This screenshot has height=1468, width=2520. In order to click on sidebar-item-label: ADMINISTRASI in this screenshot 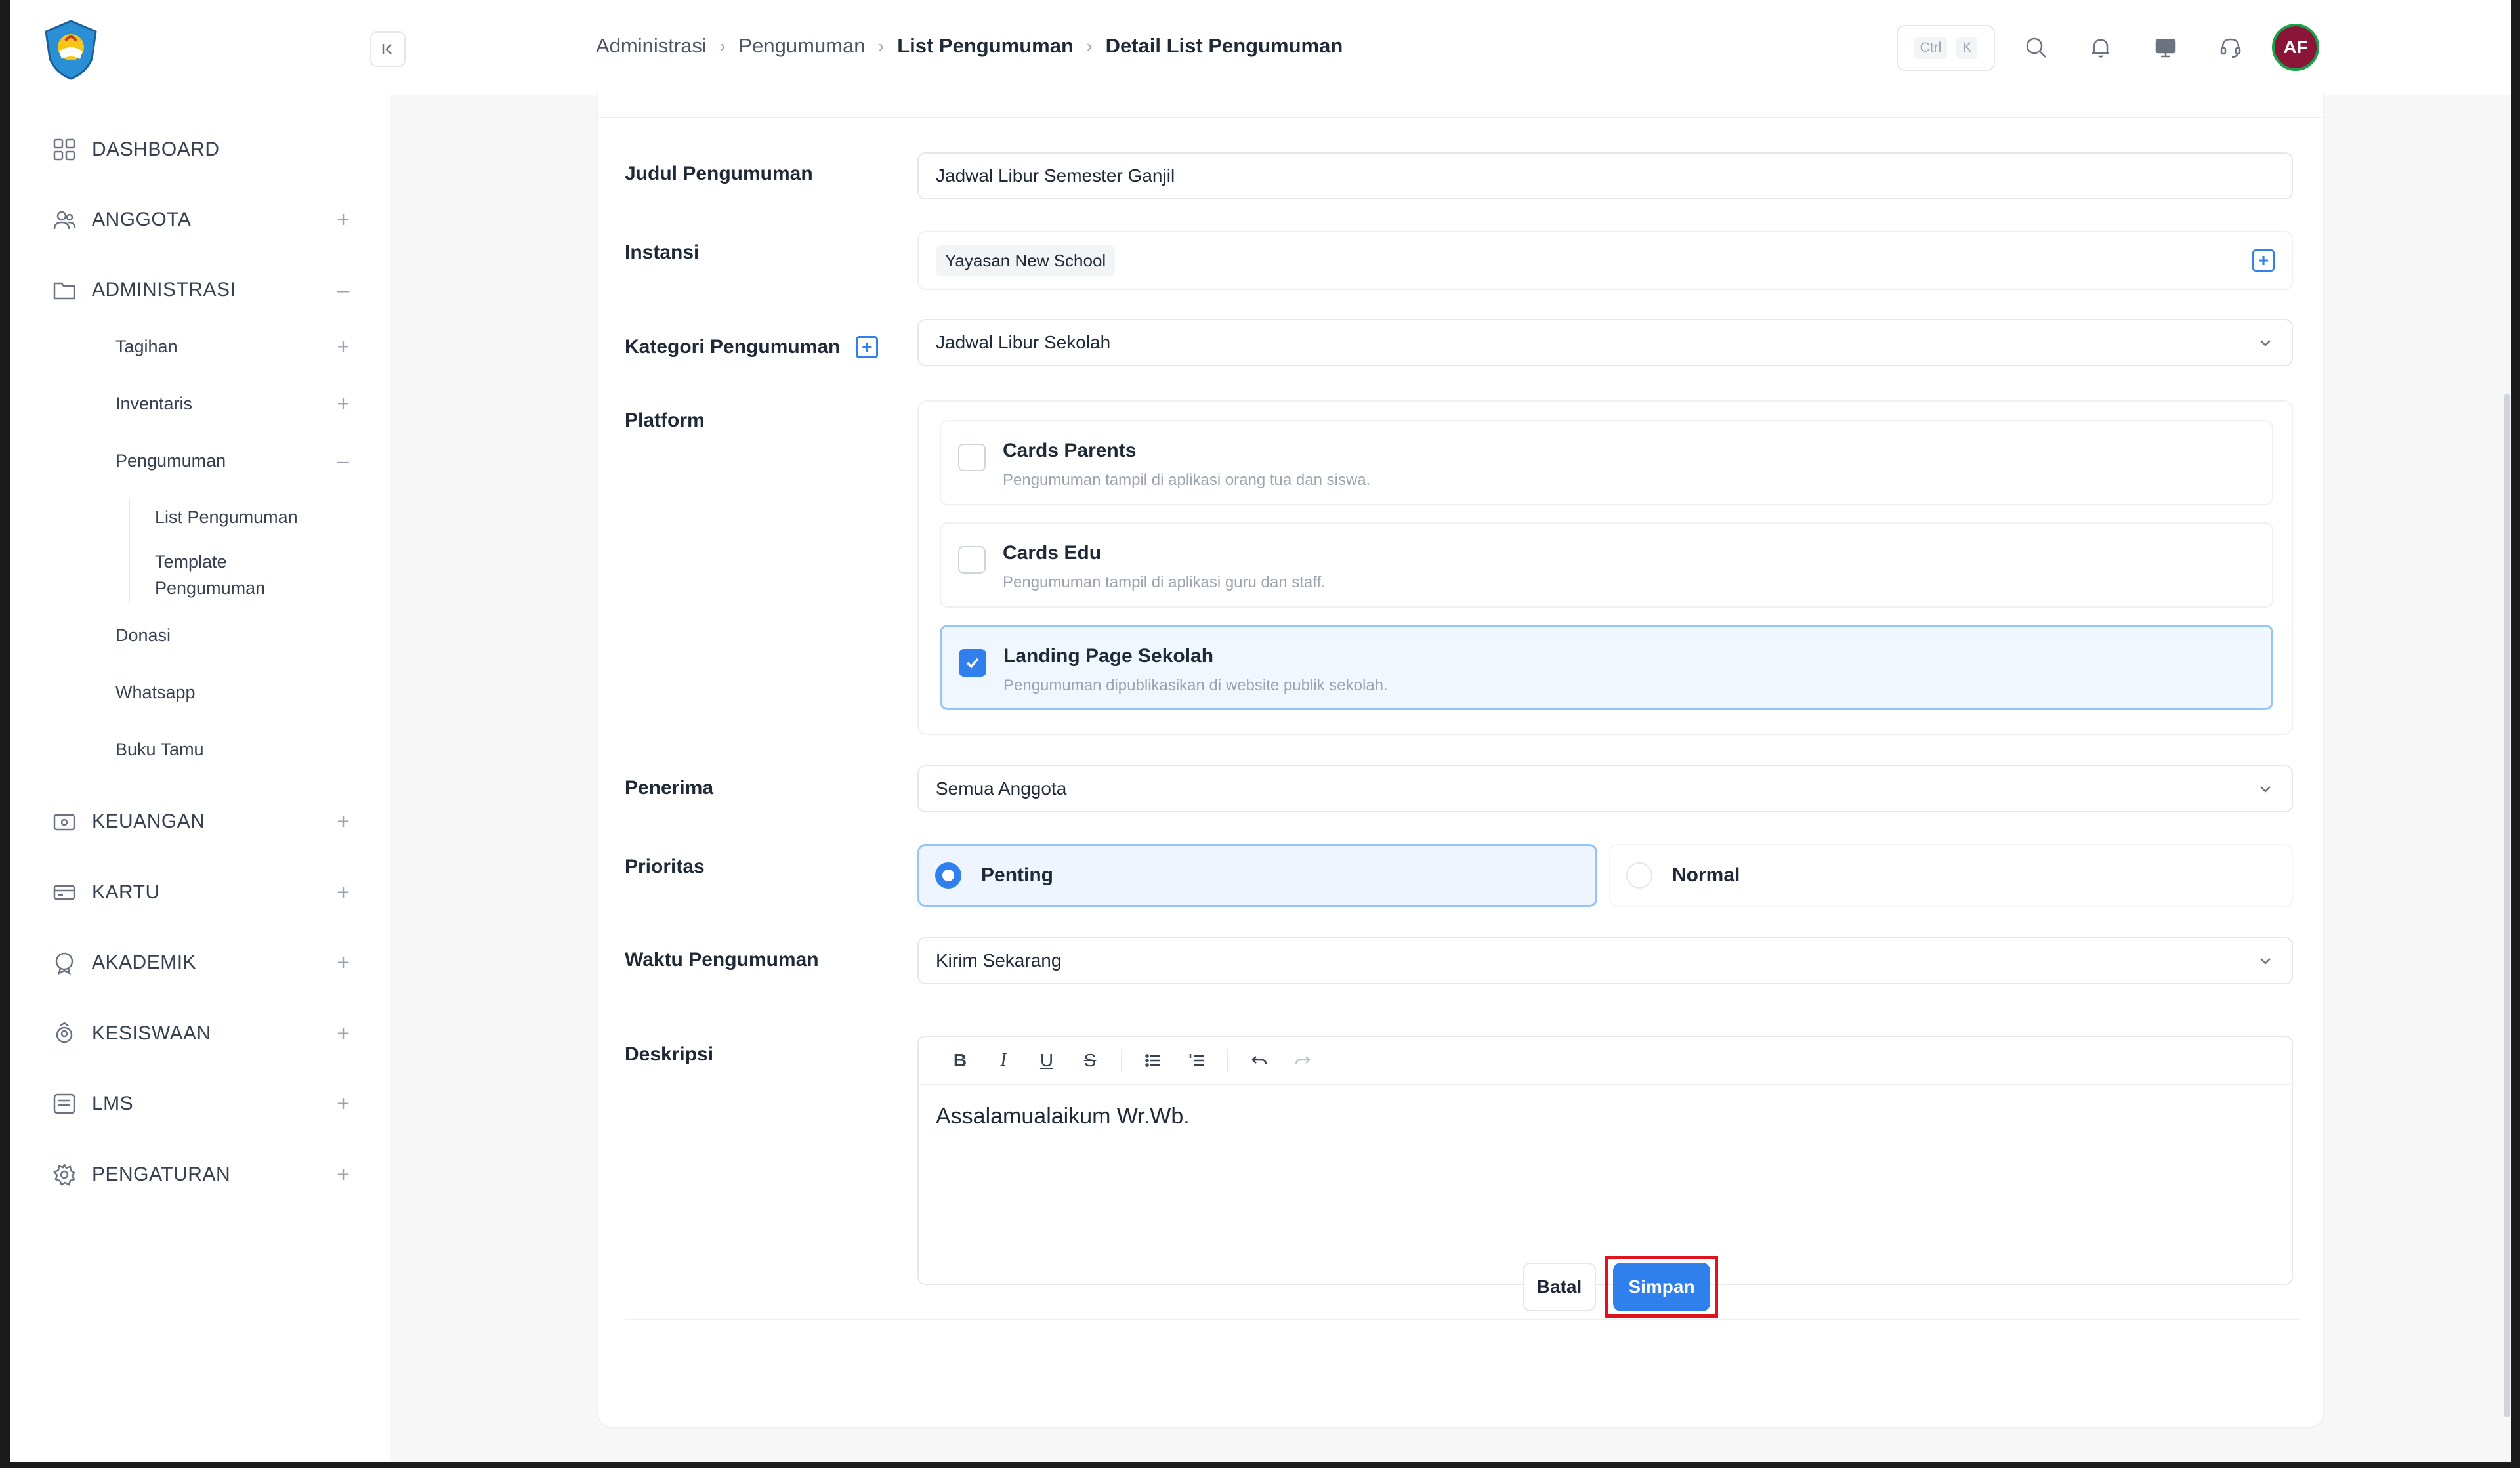, I will do `click(164, 290)`.